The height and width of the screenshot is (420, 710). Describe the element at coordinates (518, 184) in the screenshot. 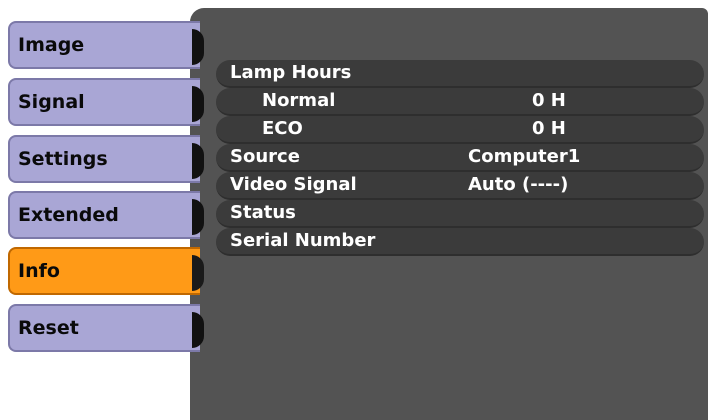

I see `video-signal-value: Auto (----)` at that location.